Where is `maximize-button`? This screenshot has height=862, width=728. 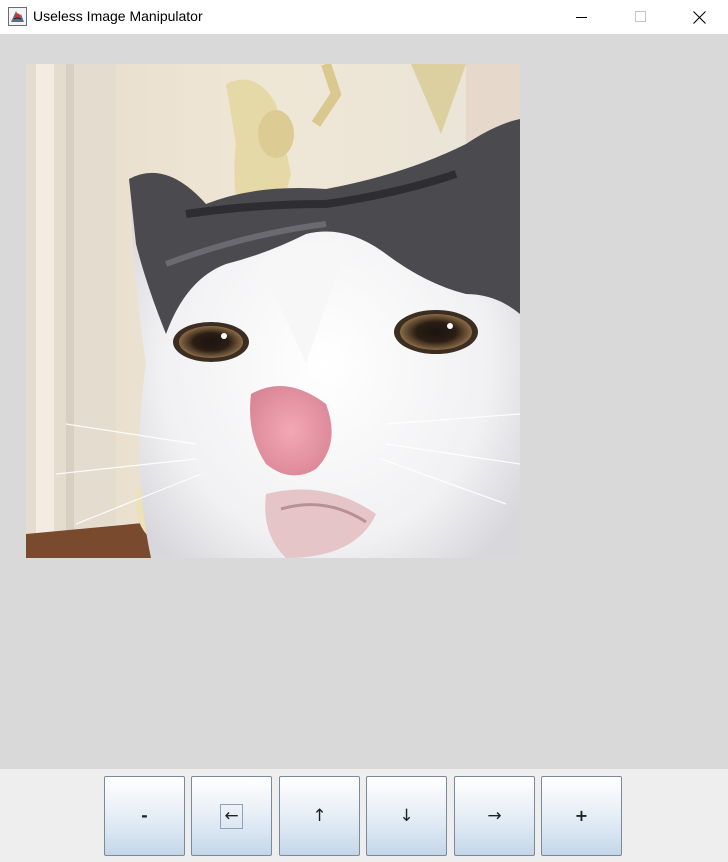
maximize-button is located at coordinates (641, 17).